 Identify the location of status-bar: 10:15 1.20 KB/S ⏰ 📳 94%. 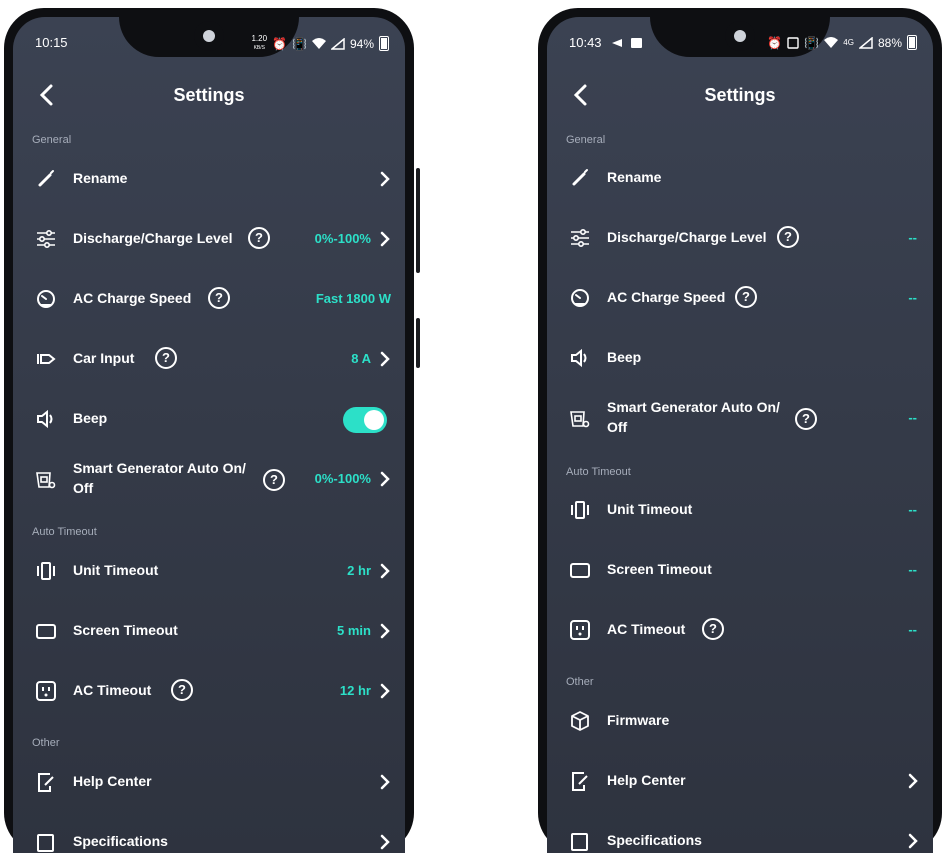
(209, 38).